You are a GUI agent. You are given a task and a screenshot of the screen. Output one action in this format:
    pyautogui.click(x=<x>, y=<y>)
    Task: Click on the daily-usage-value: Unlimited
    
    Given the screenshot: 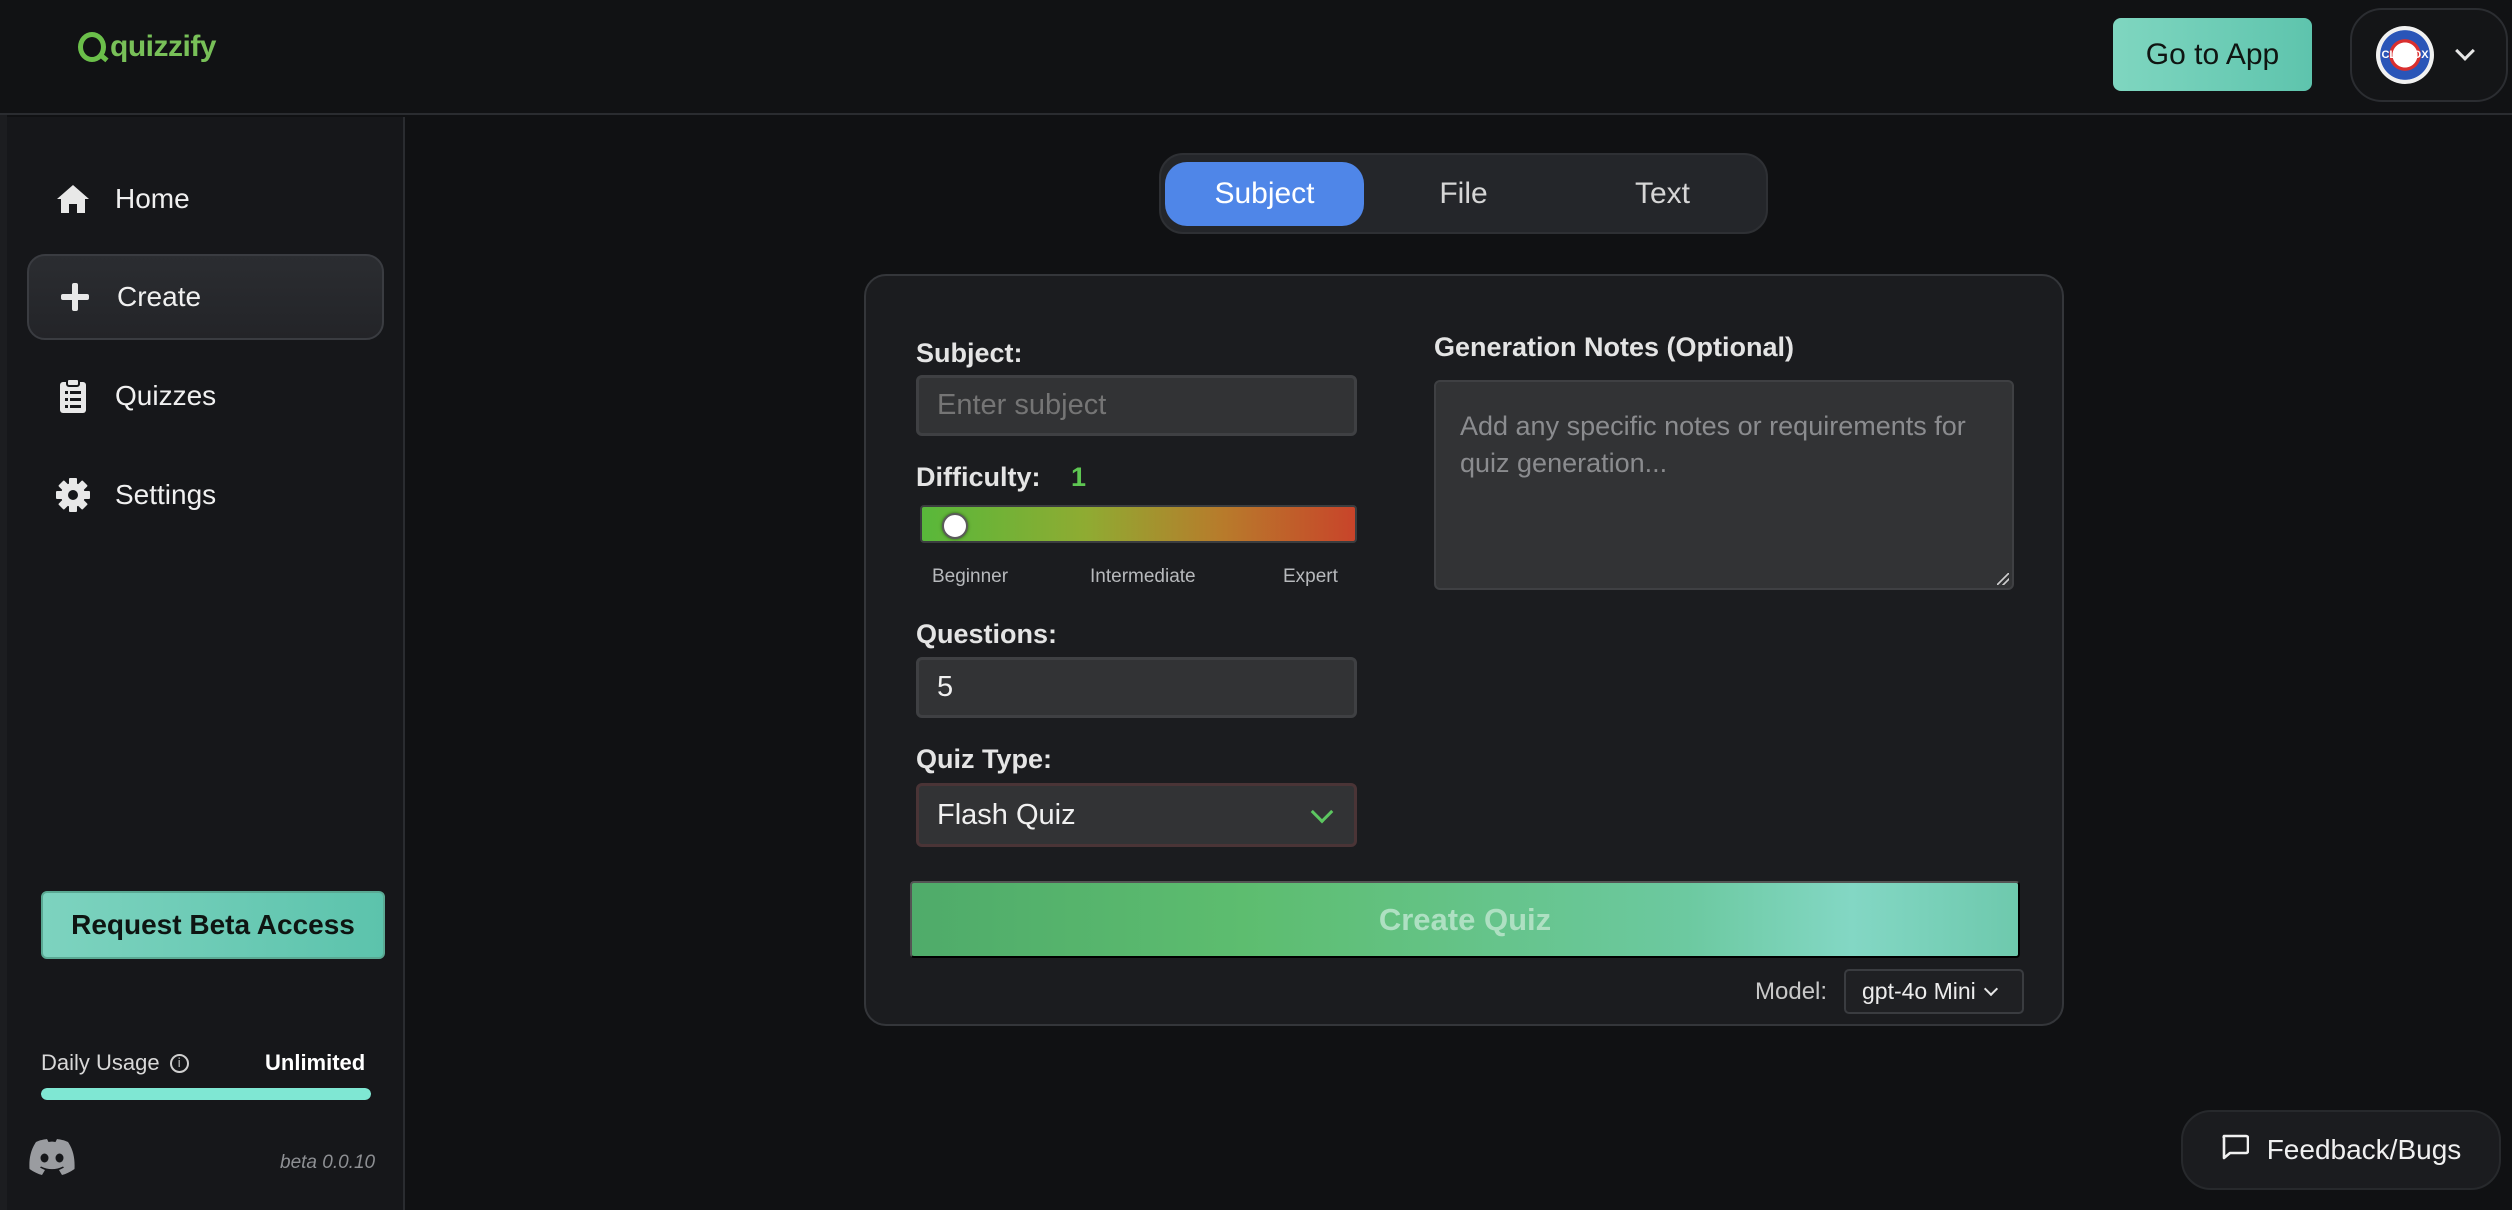 What is the action you would take?
    pyautogui.click(x=315, y=1062)
    